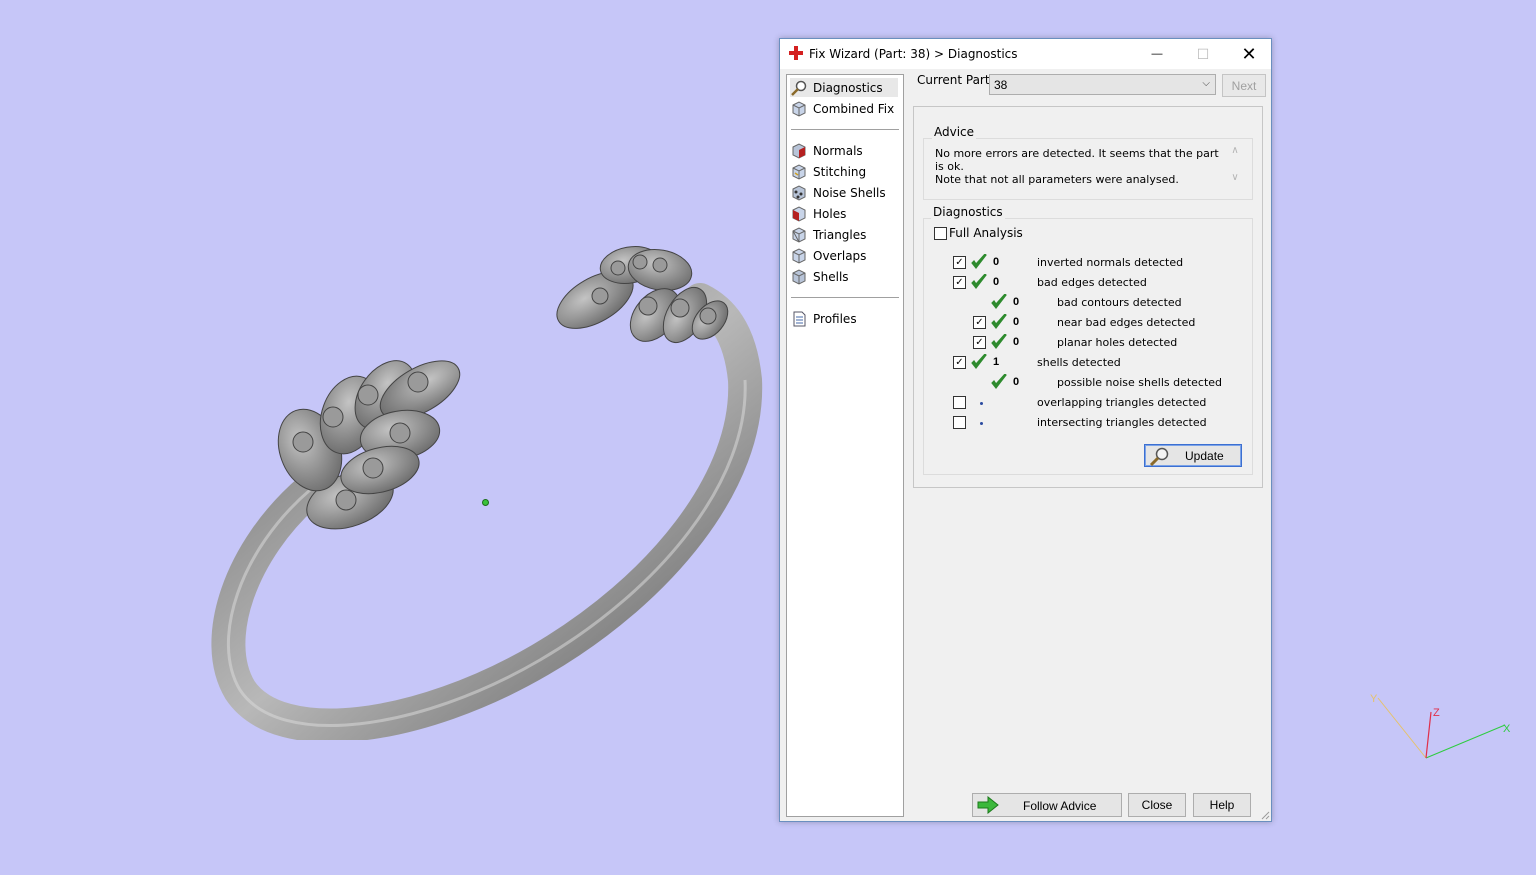 The width and height of the screenshot is (1536, 875). What do you see at coordinates (1119, 302) in the screenshot?
I see `diagnostic-label: bad contours detected` at bounding box center [1119, 302].